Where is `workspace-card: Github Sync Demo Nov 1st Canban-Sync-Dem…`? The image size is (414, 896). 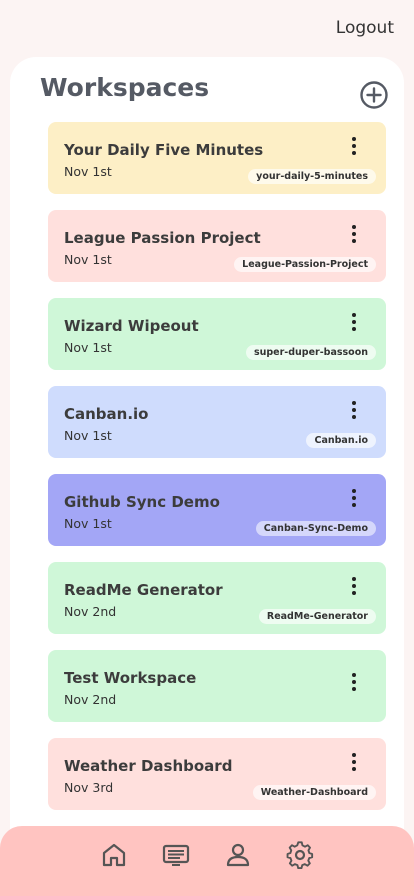
workspace-card: Github Sync Demo Nov 1st Canban-Sync-Dem… is located at coordinates (217, 510).